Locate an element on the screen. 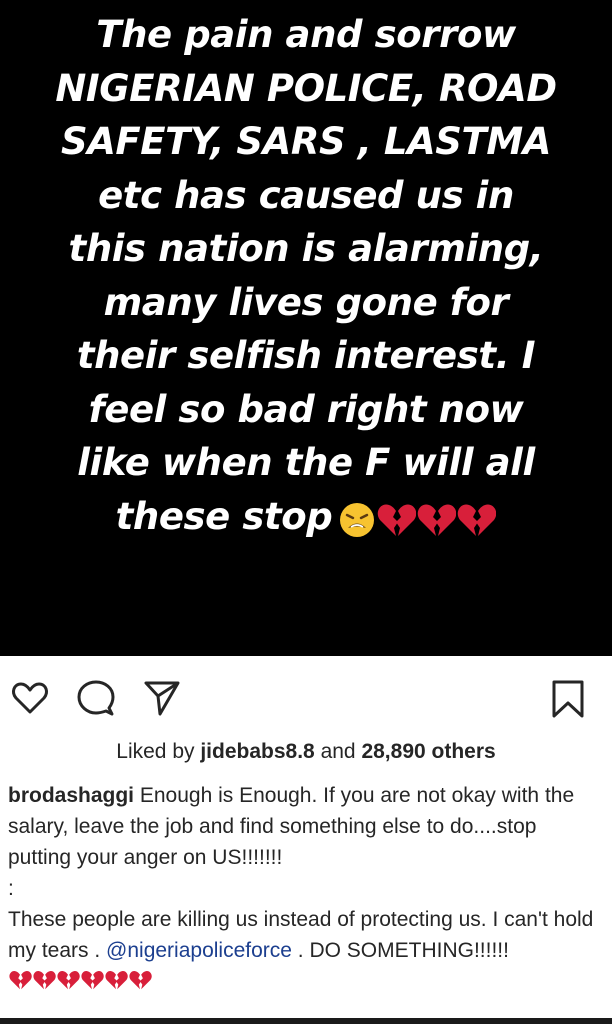  action-bar is located at coordinates (306, 698).